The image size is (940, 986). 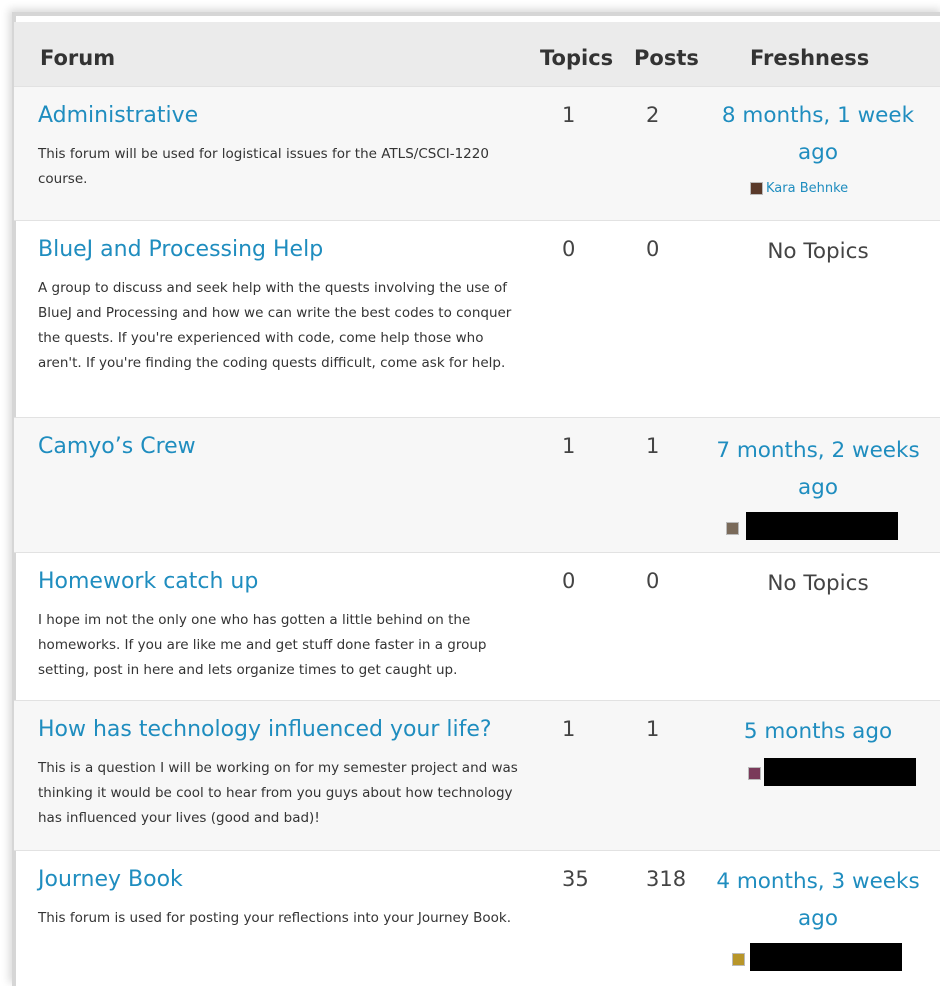 I want to click on forum-link-journey-book: Journey Book, so click(x=110, y=879).